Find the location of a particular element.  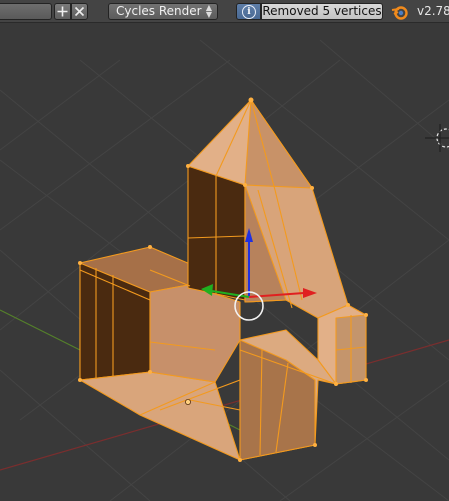

version-label: v2.78 is located at coordinates (433, 11).